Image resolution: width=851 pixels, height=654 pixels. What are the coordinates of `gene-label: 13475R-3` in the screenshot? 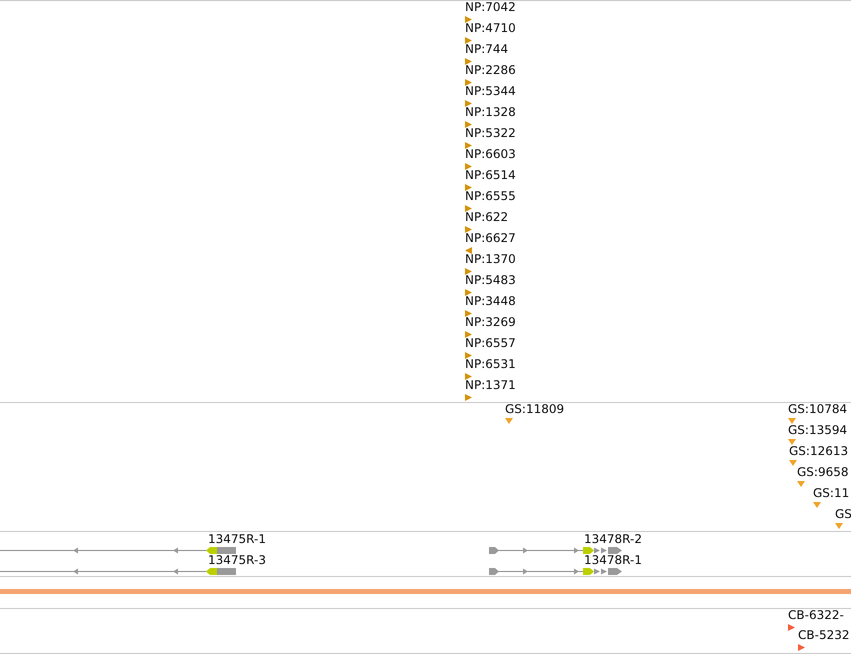 It's located at (237, 560).